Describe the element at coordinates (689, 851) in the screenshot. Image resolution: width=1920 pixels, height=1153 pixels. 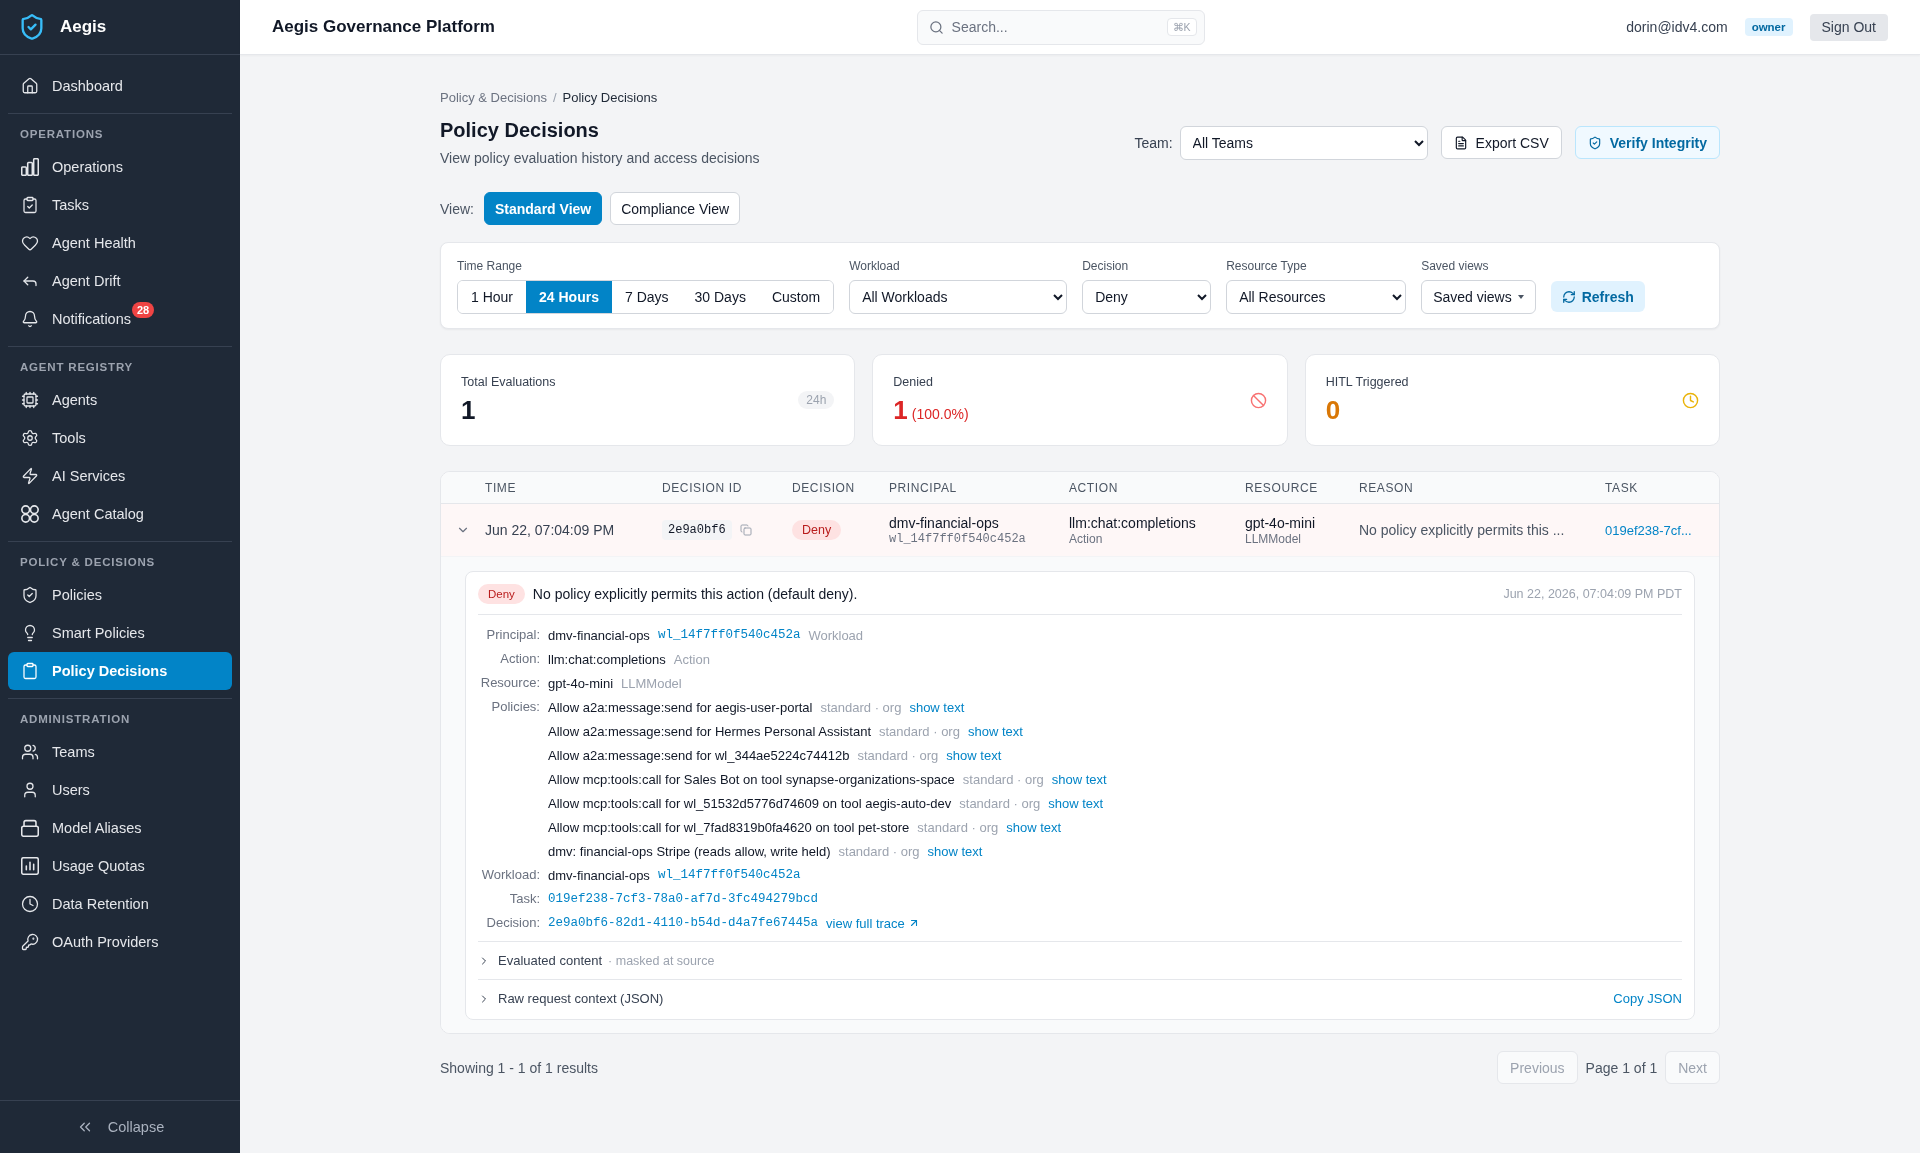
I see `policy-name: dmv: financial-ops Stripe (reads allow, write held)` at that location.